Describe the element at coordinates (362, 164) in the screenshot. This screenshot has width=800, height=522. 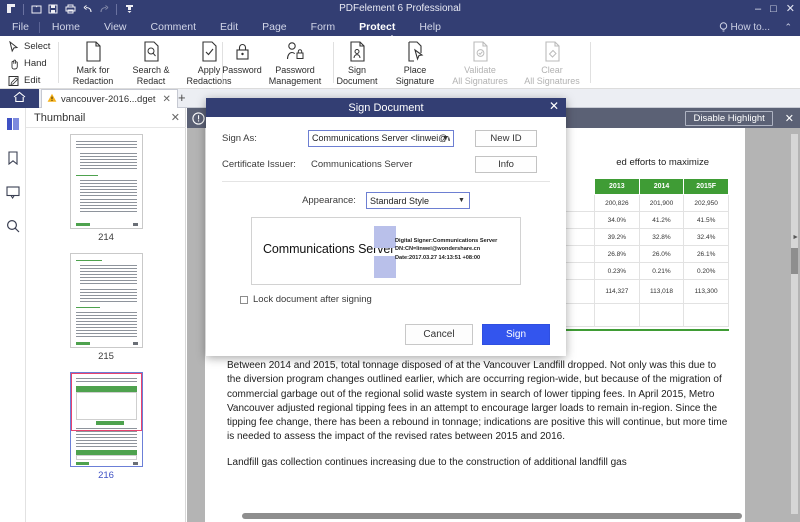
I see `certificate-issuer-value: Communications Server` at that location.